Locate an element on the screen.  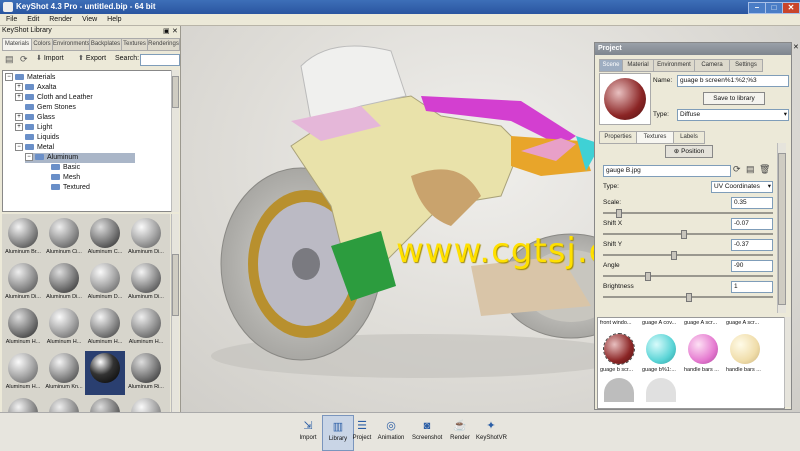
material-thumbnail is located at coordinates (105, 373).